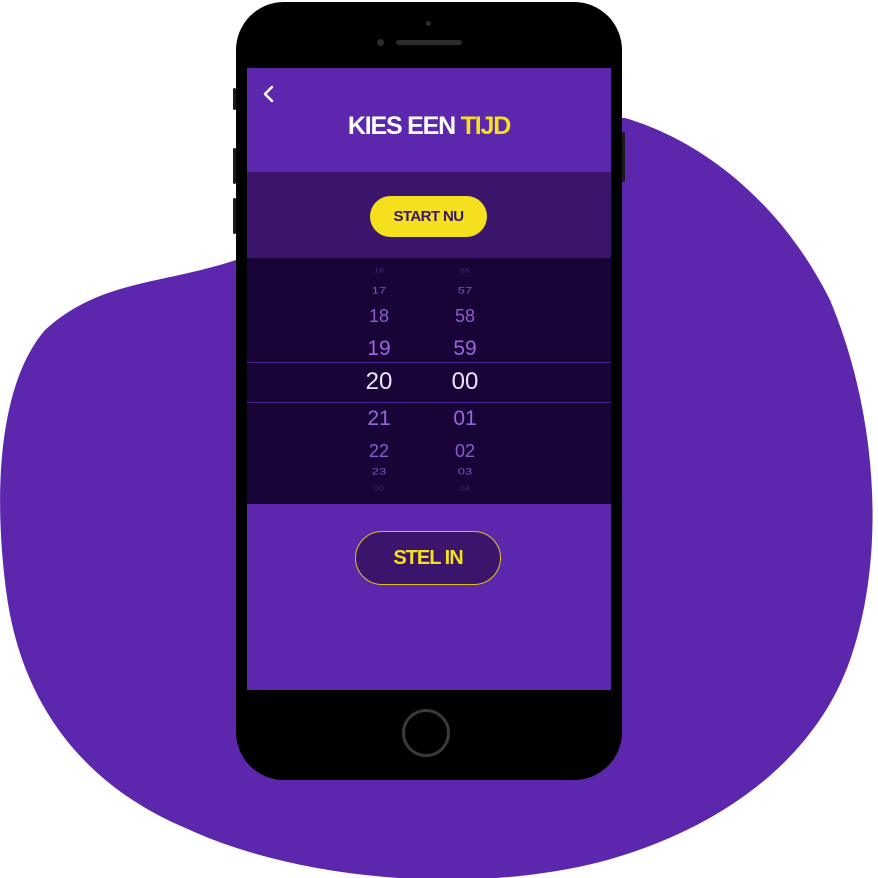  I want to click on start-now-button: START NU, so click(428, 216).